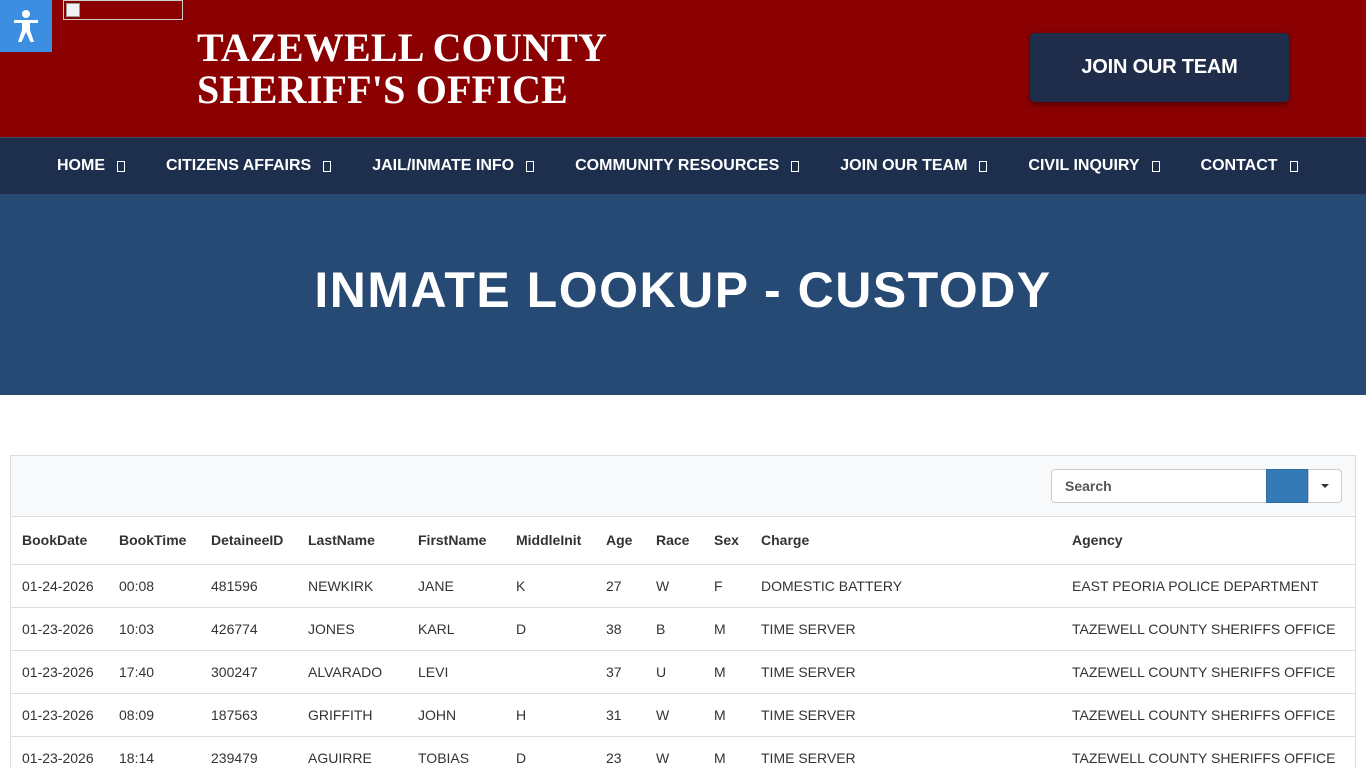 This screenshot has width=1366, height=768. I want to click on accessibility-button, so click(26, 26).